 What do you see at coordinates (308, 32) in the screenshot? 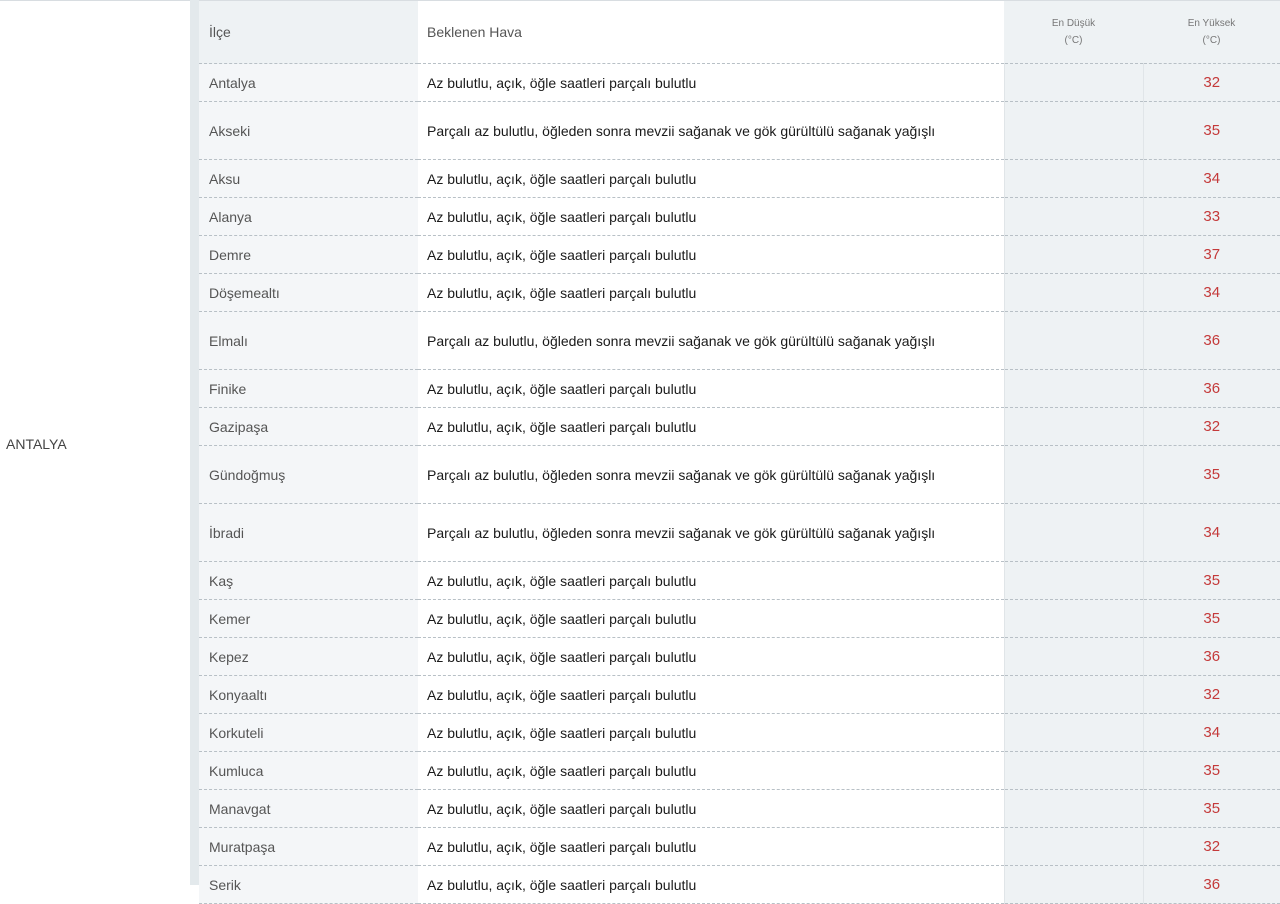
I see `header-district: İlçe` at bounding box center [308, 32].